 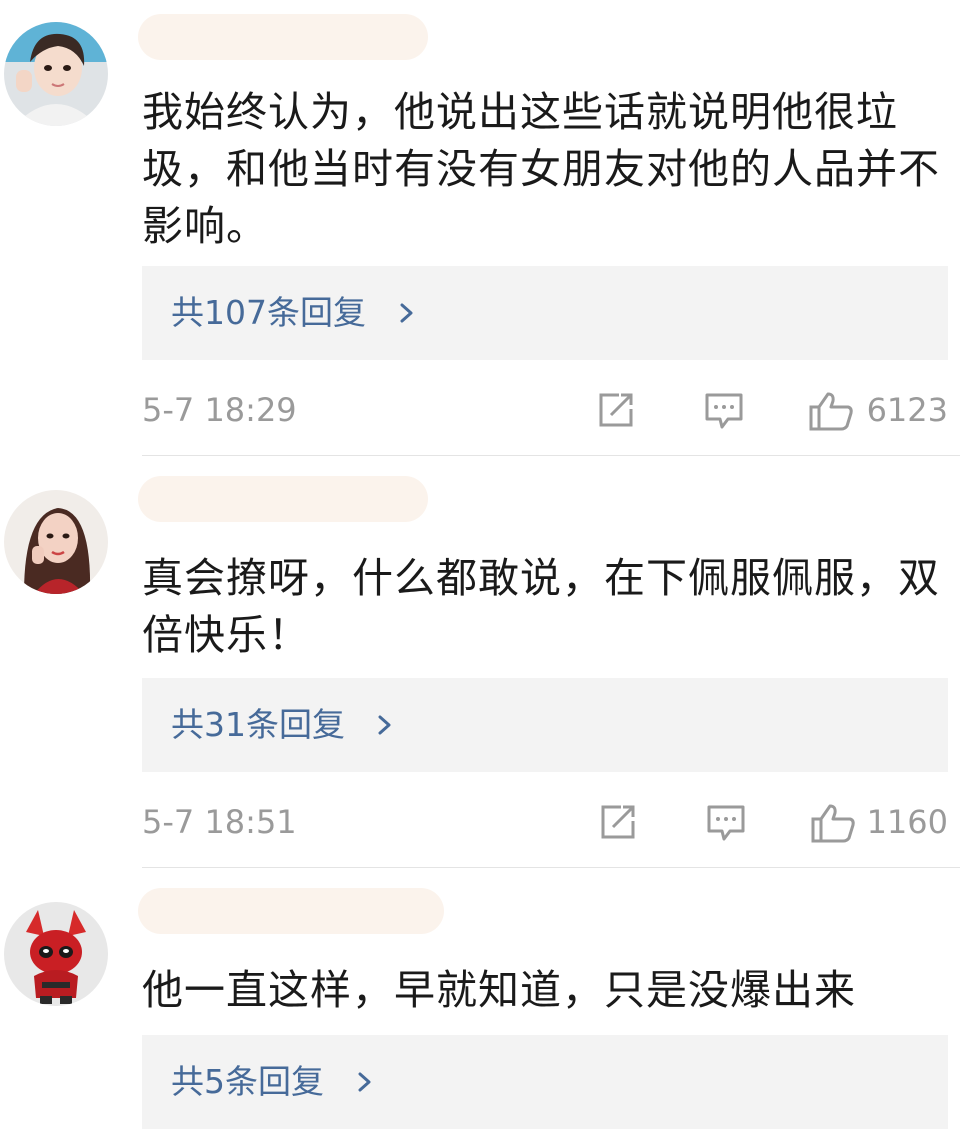 What do you see at coordinates (545, 725) in the screenshot?
I see `view-replies-button: 共31条回复` at bounding box center [545, 725].